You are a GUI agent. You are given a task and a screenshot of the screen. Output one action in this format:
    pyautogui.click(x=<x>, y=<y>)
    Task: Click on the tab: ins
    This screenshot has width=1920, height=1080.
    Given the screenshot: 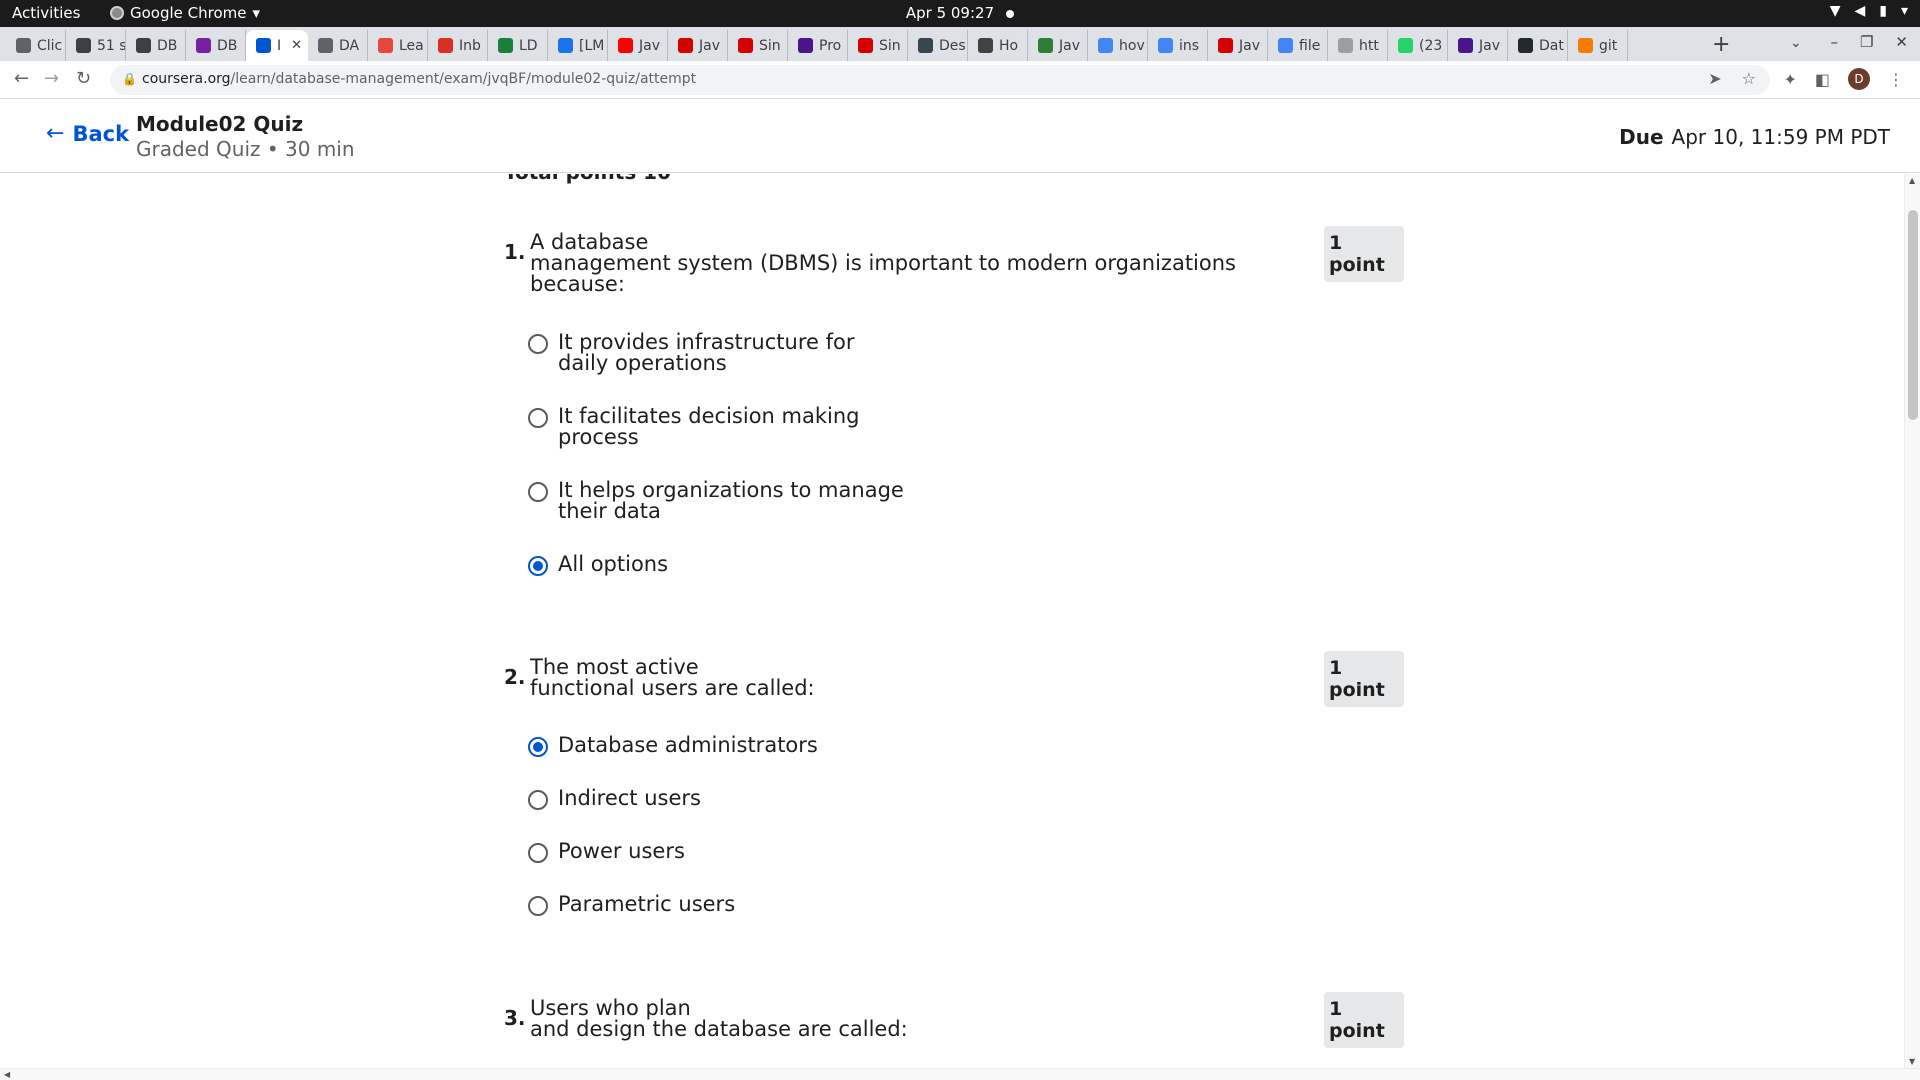 What is the action you would take?
    pyautogui.click(x=1178, y=45)
    